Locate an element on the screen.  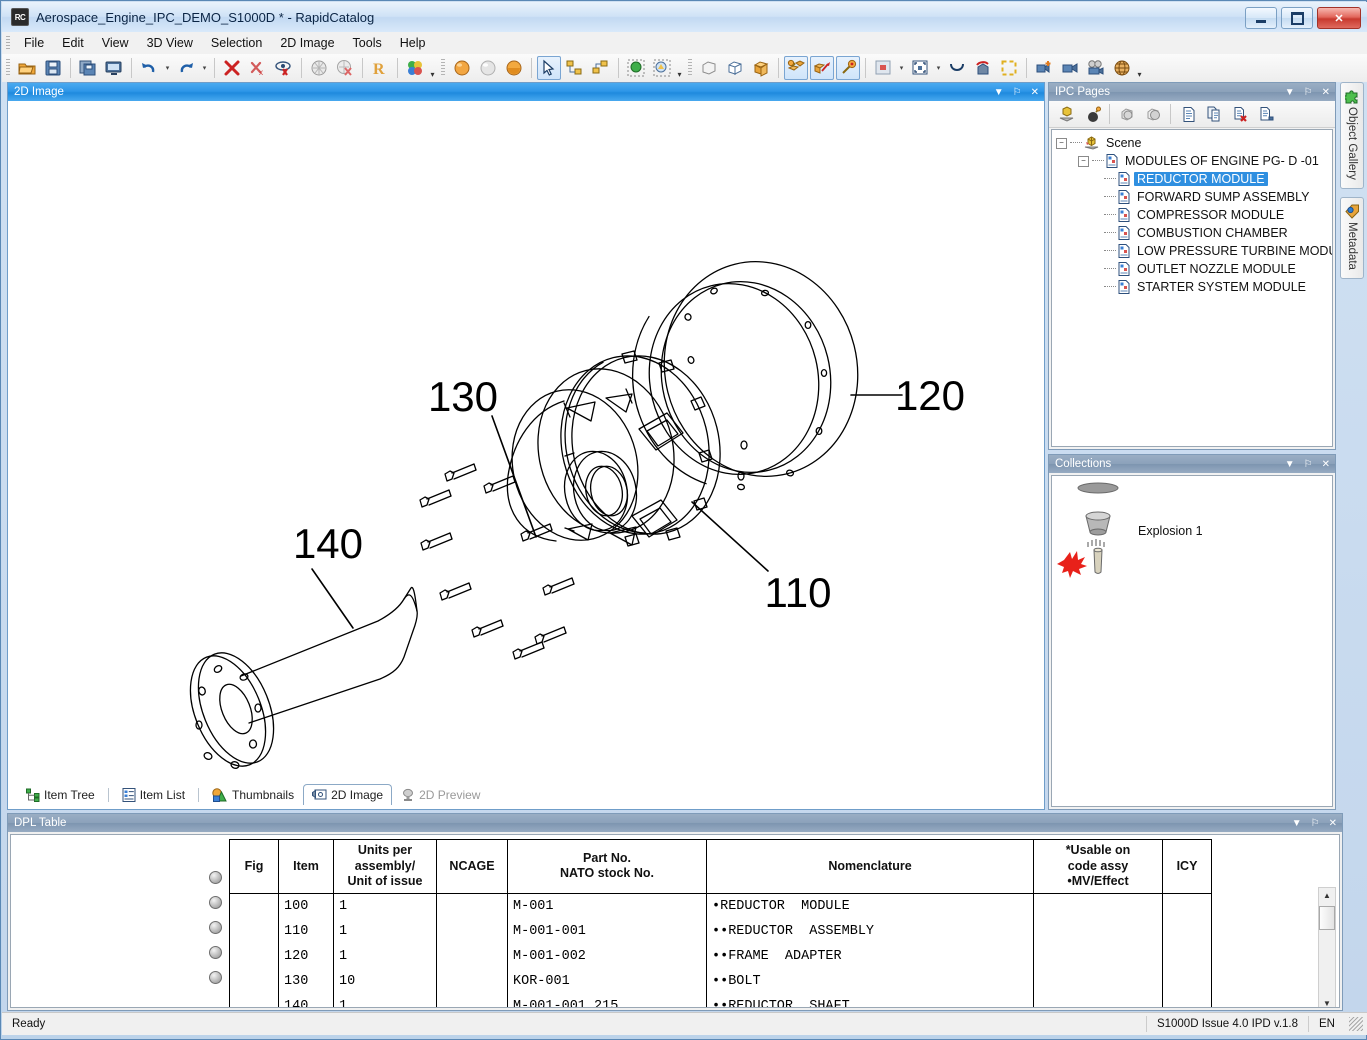
menu-edit: Edit is located at coordinates (73, 43).